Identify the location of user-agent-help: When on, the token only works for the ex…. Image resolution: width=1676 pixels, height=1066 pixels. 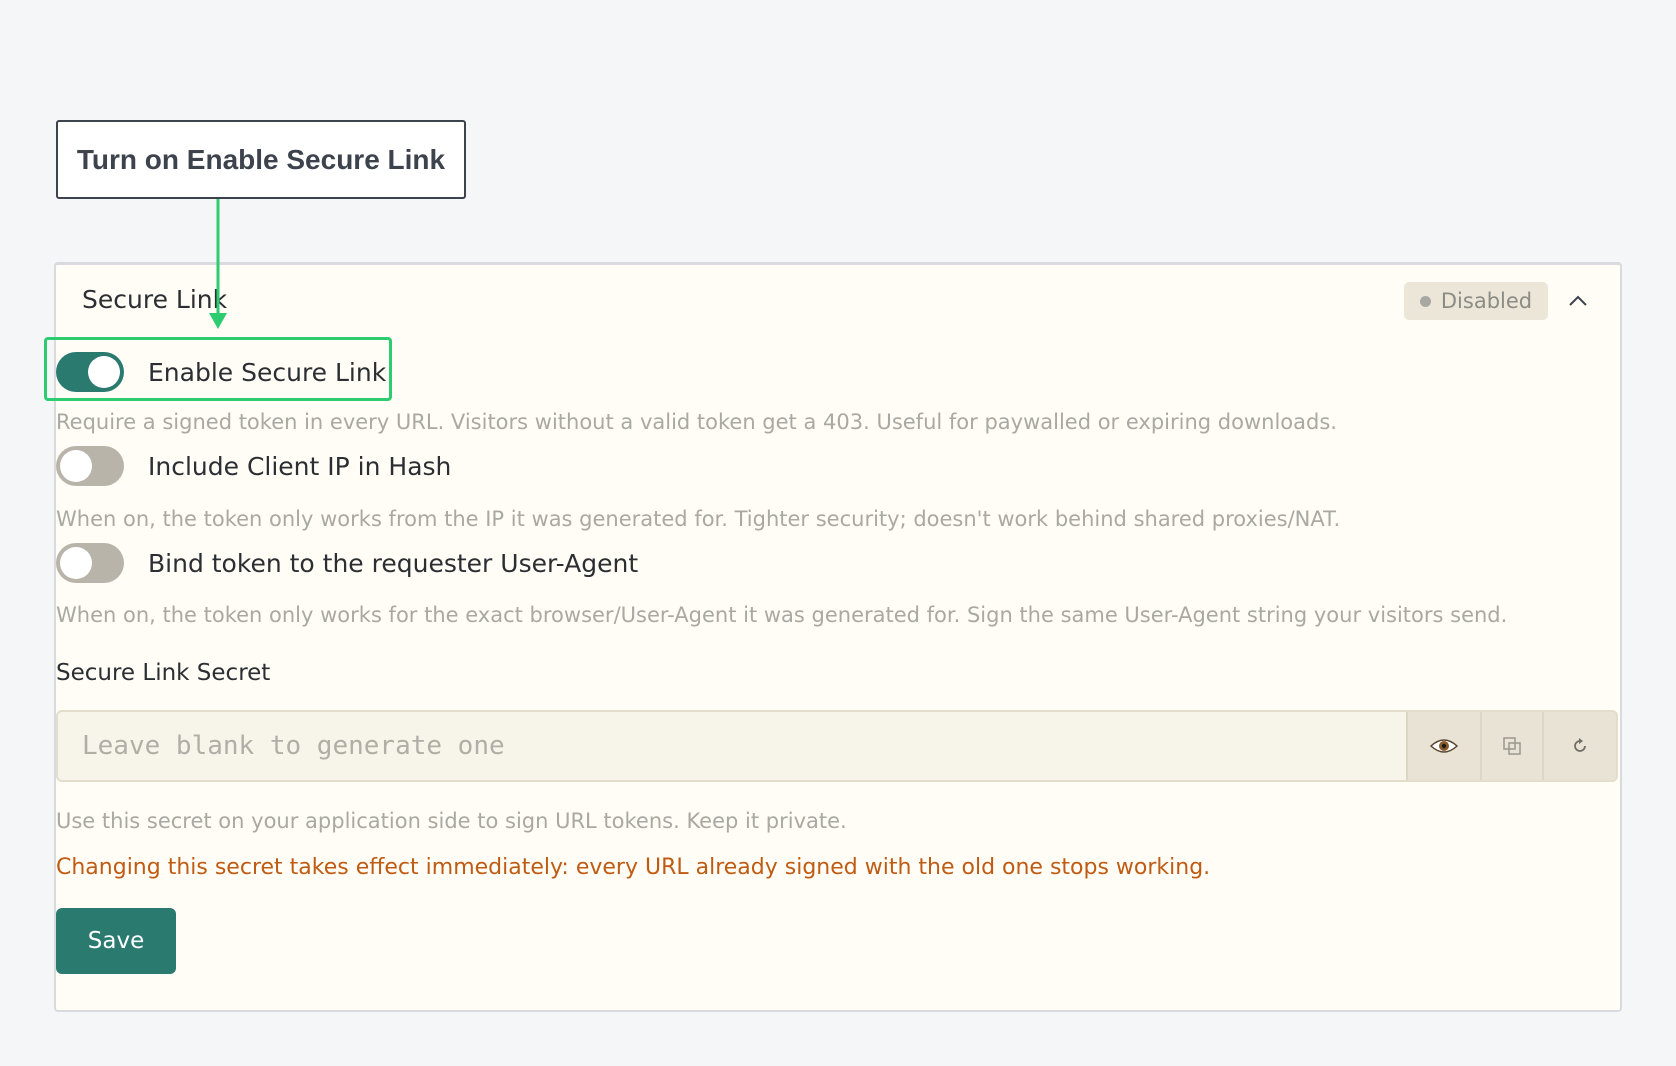
(782, 615).